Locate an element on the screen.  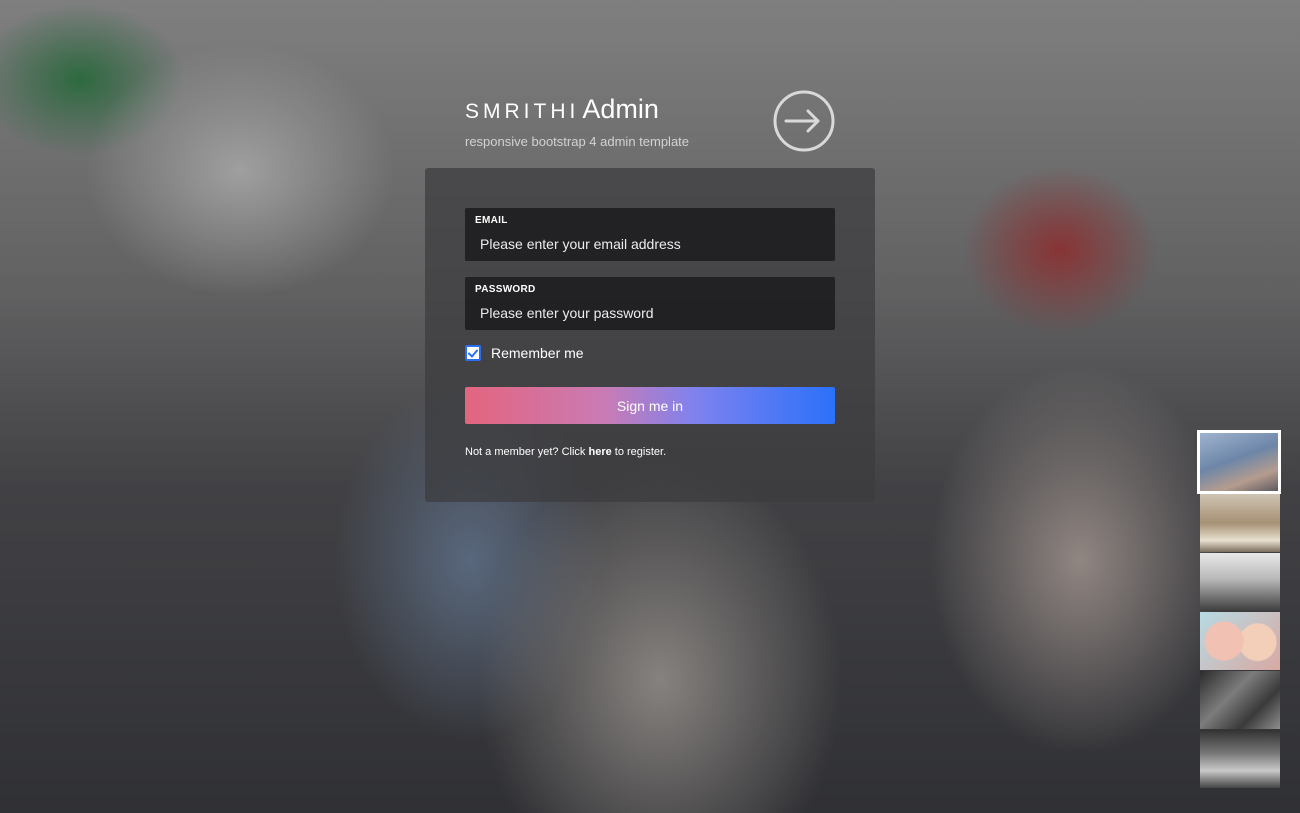
register-suffix: to register. is located at coordinates (639, 452).